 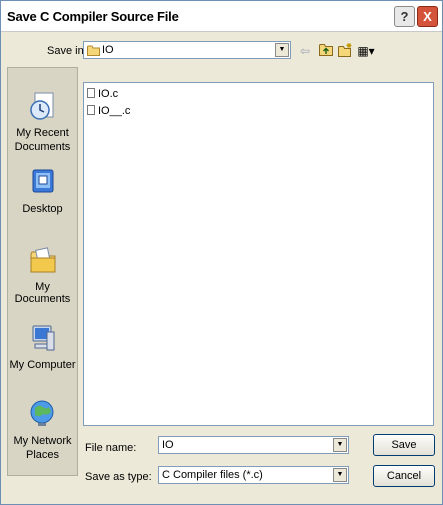 What do you see at coordinates (253, 445) in the screenshot?
I see `file-name-field: IO ▼` at bounding box center [253, 445].